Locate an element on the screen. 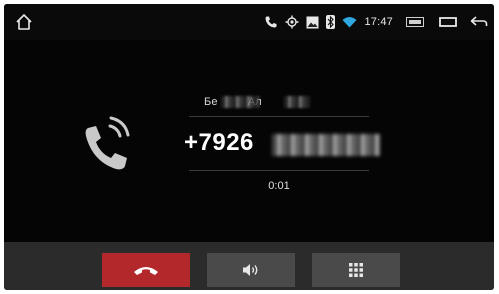 This screenshot has width=499, height=294. phone-ringing-icon is located at coordinates (108, 144).